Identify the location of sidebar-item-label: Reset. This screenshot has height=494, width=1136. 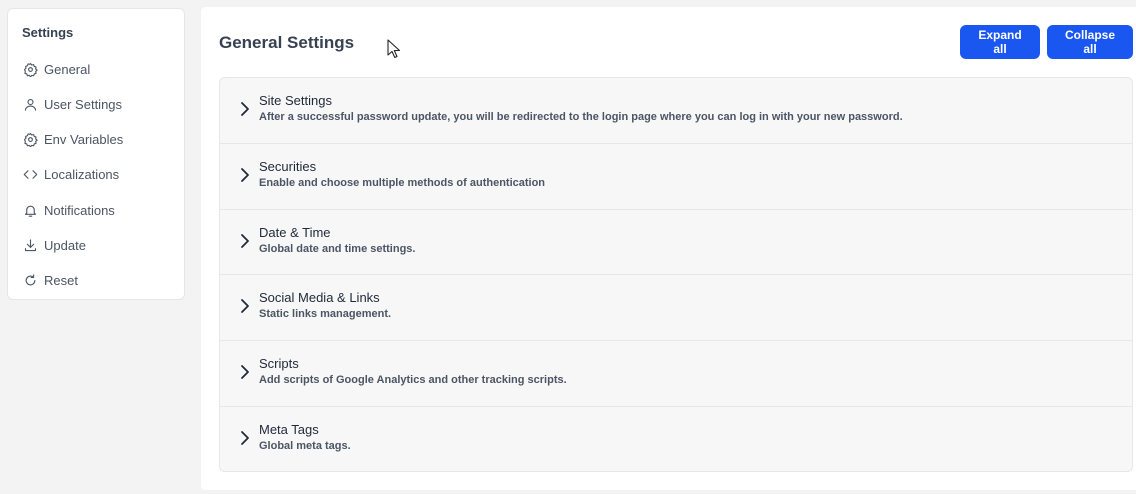
(61, 280).